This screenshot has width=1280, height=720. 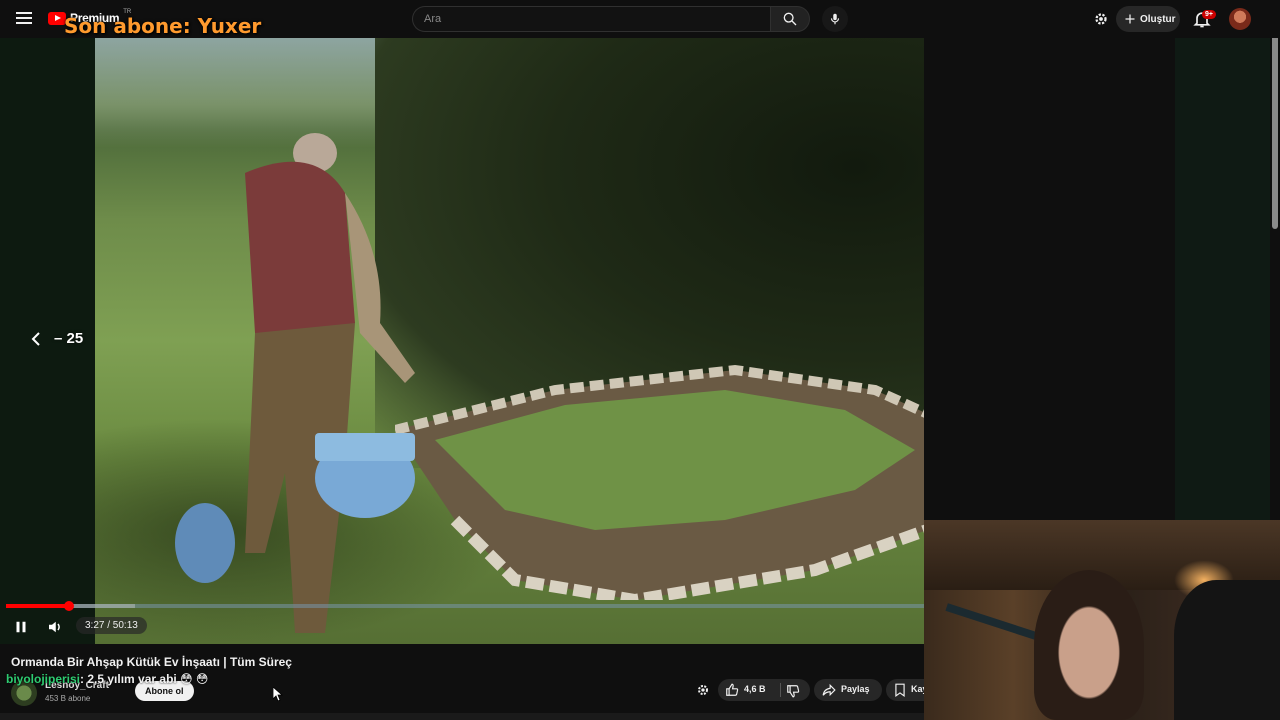 What do you see at coordinates (111, 625) in the screenshot?
I see `time-display: 3:27 / 50:13` at bounding box center [111, 625].